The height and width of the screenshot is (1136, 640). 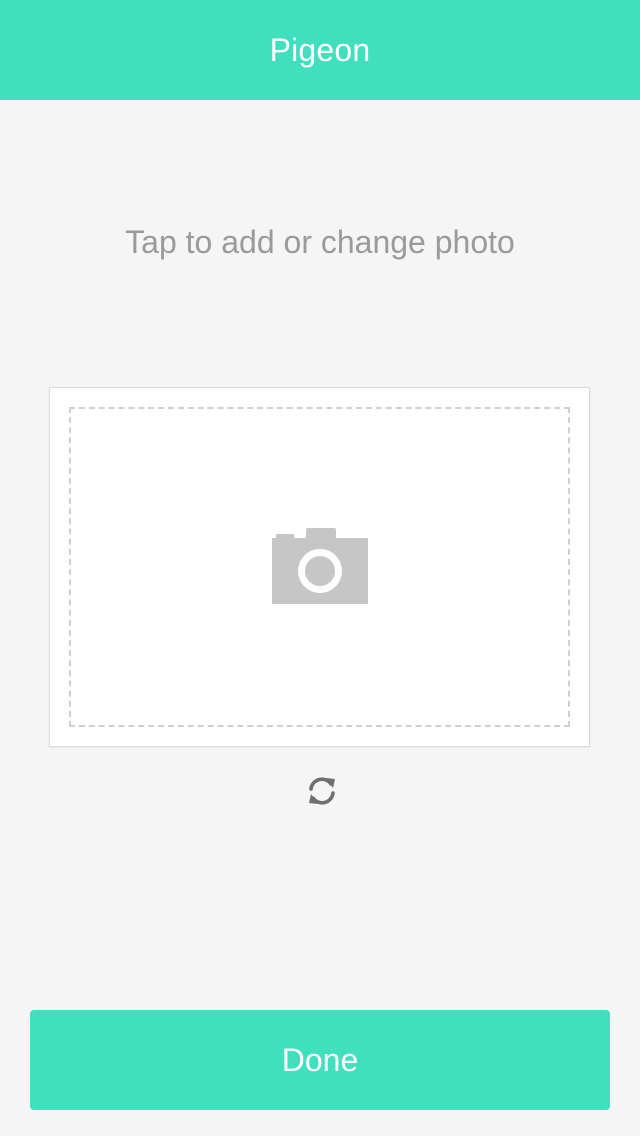 I want to click on refresh-icon, so click(x=322, y=791).